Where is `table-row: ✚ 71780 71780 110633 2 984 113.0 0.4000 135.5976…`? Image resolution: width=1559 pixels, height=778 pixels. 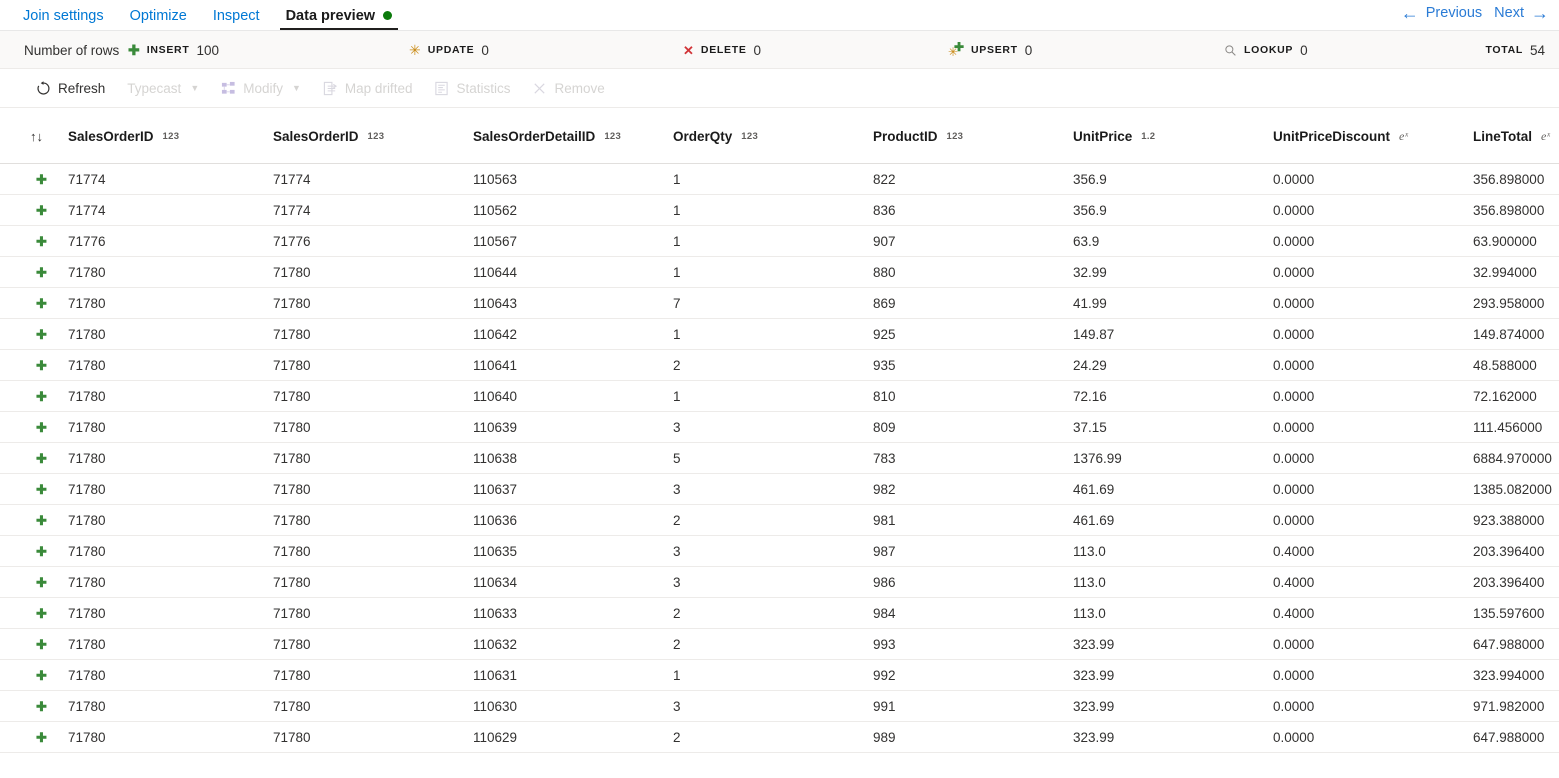
table-row: ✚ 71780 71780 110633 2 984 113.0 0.4000 135.5976… is located at coordinates (779, 613).